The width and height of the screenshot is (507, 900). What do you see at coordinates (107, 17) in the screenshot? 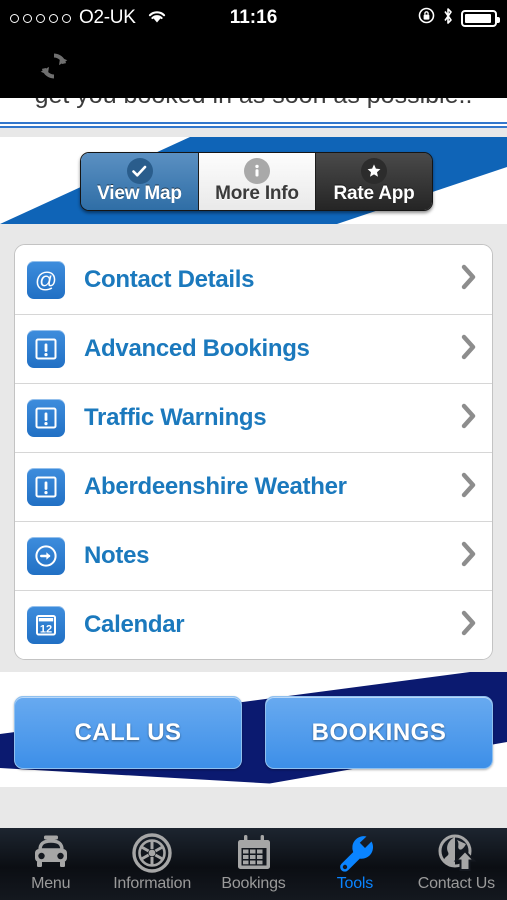
I see `carrier-label: O2-UK` at bounding box center [107, 17].